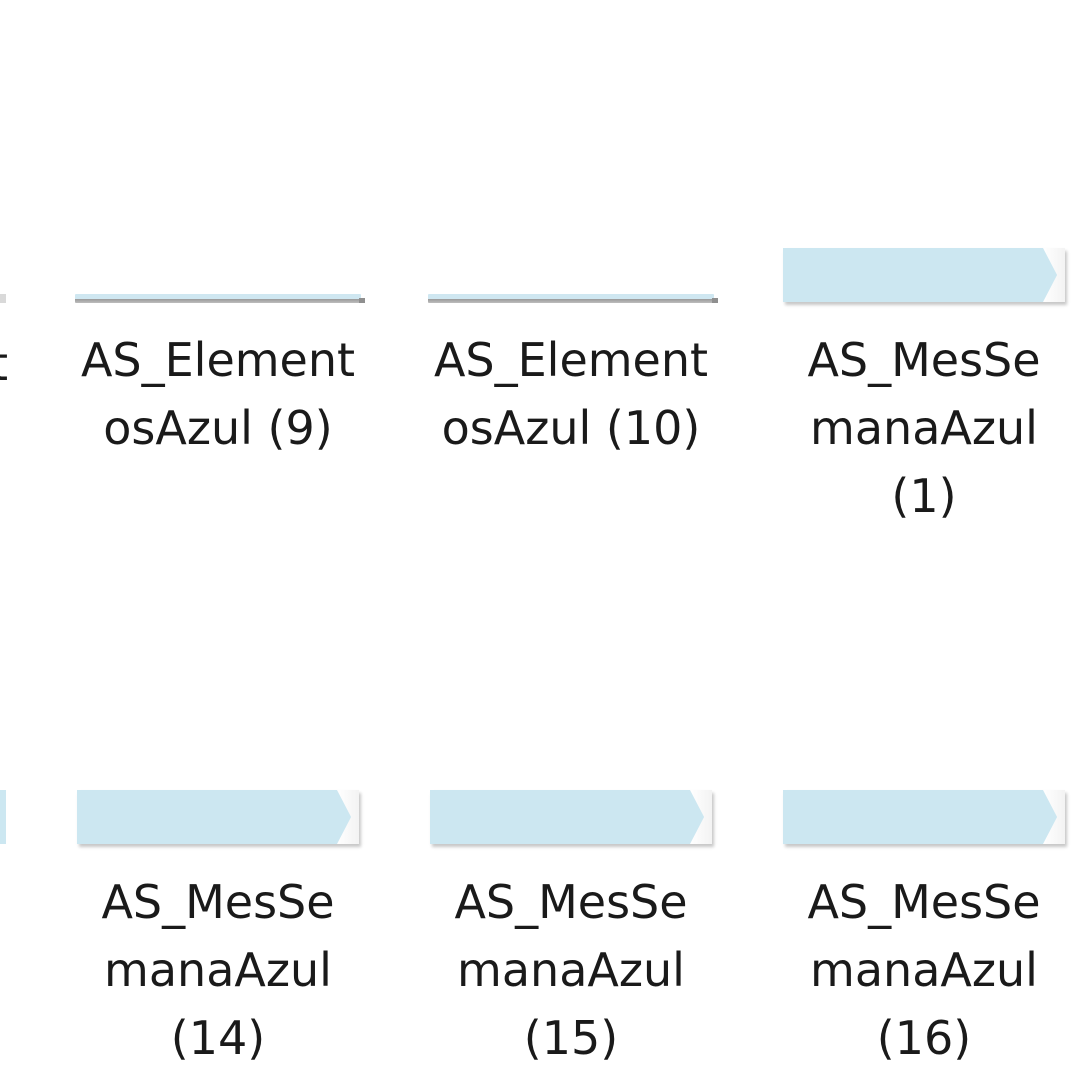 The width and height of the screenshot is (1079, 1079). Describe the element at coordinates (571, 394) in the screenshot. I see `file-label: AS_Element osAzul (10)` at that location.